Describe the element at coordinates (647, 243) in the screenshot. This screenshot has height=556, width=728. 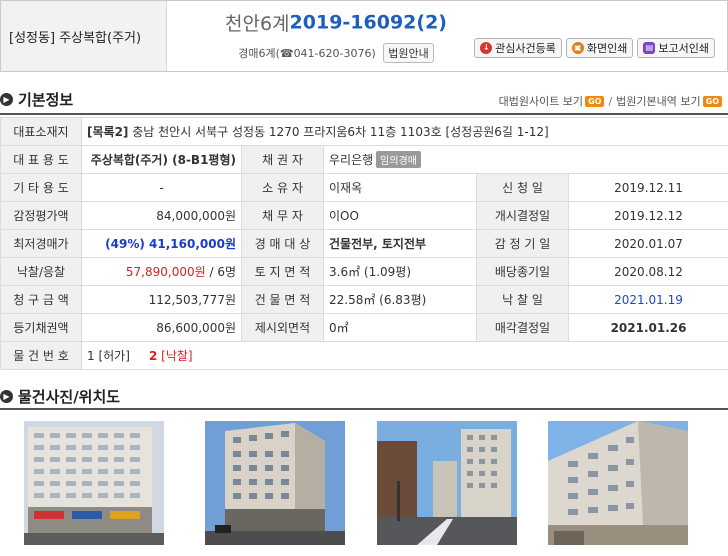
I see `appraisal-date-value: 2020.01.07` at that location.